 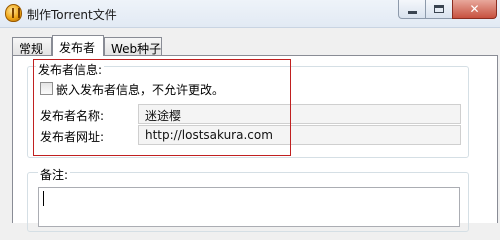 What do you see at coordinates (13, 13) in the screenshot?
I see `app-icon` at bounding box center [13, 13].